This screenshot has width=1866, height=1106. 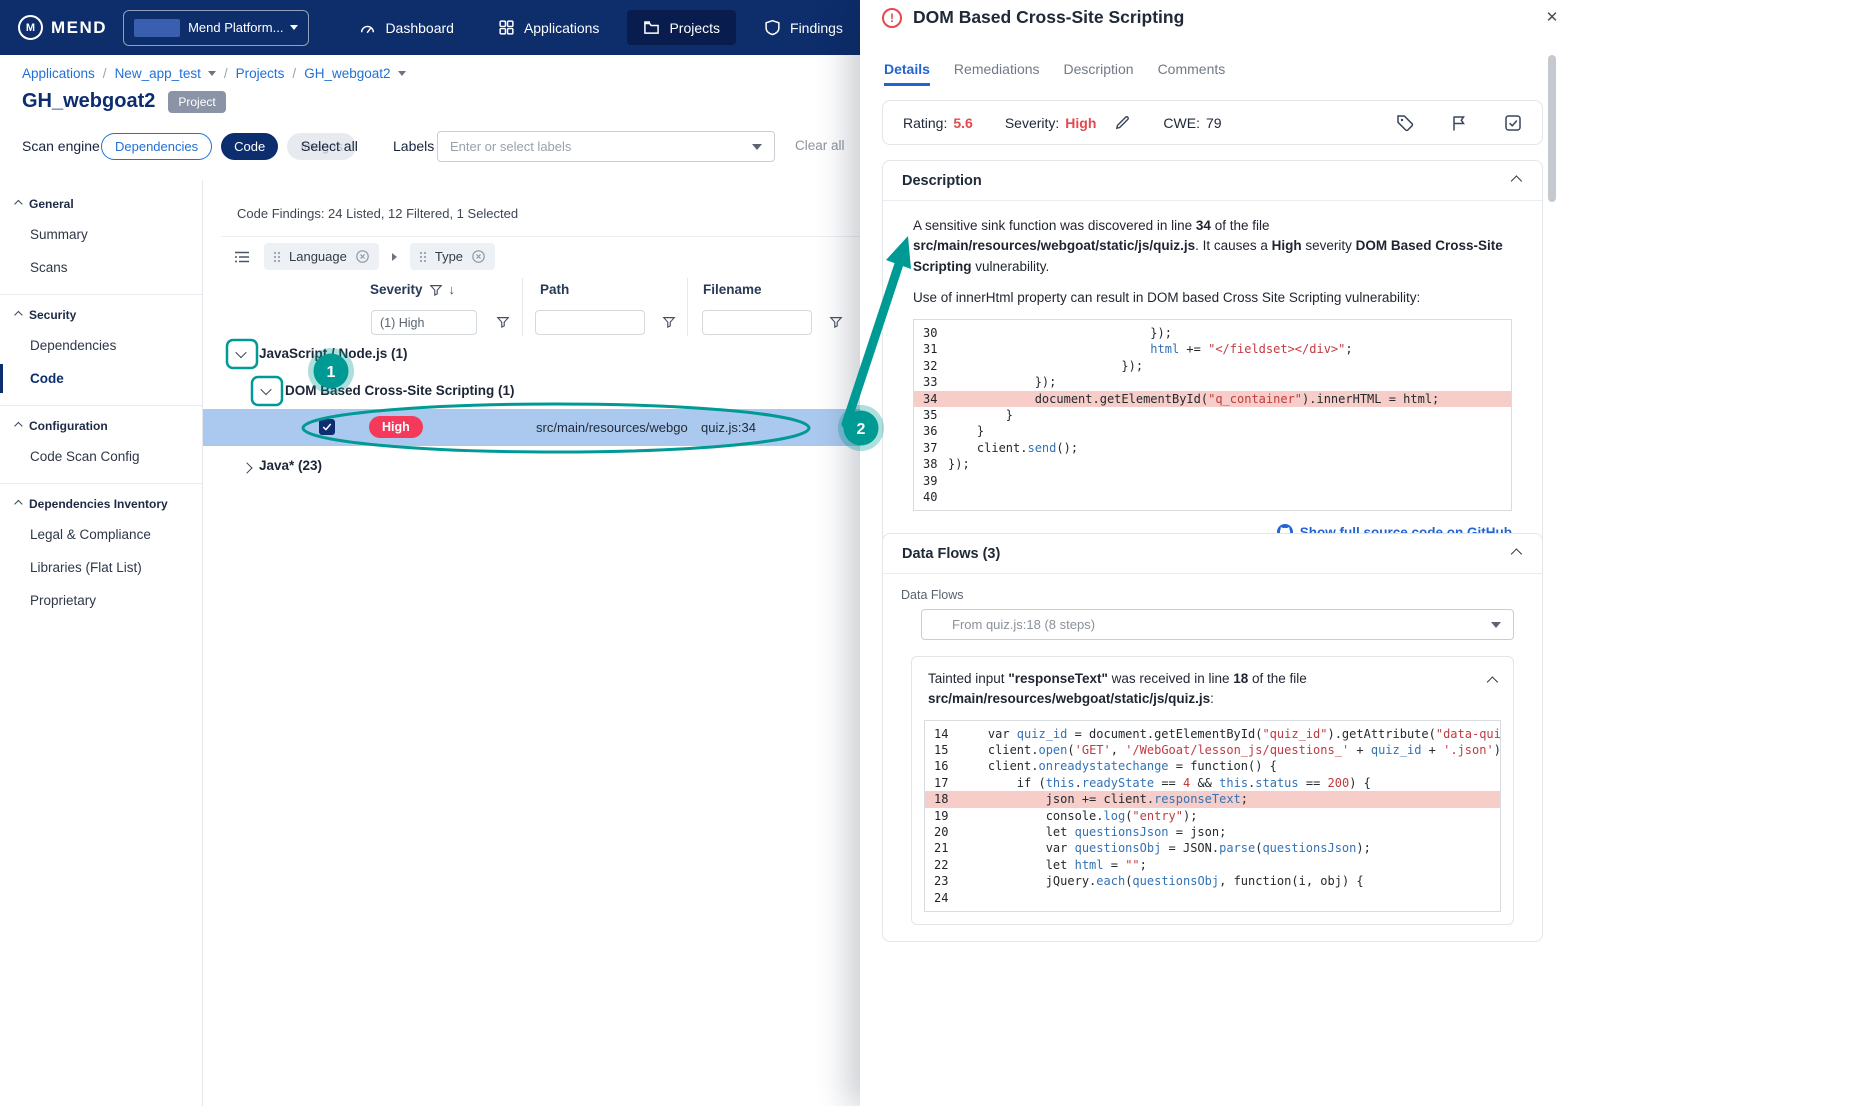 I want to click on title-row: GH_webgoat2 Project, so click(x=124, y=101).